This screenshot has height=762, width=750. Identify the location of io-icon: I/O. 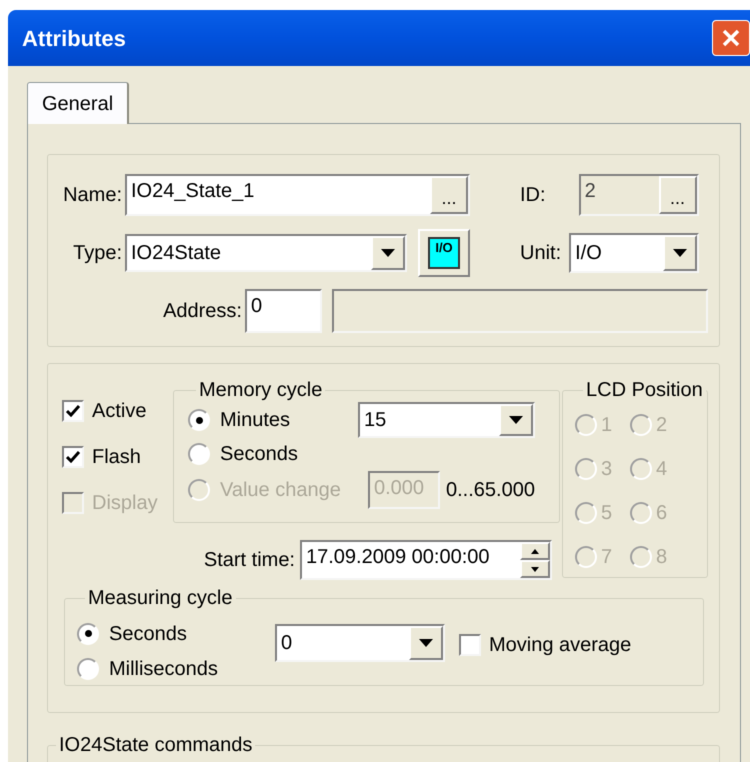
(444, 253).